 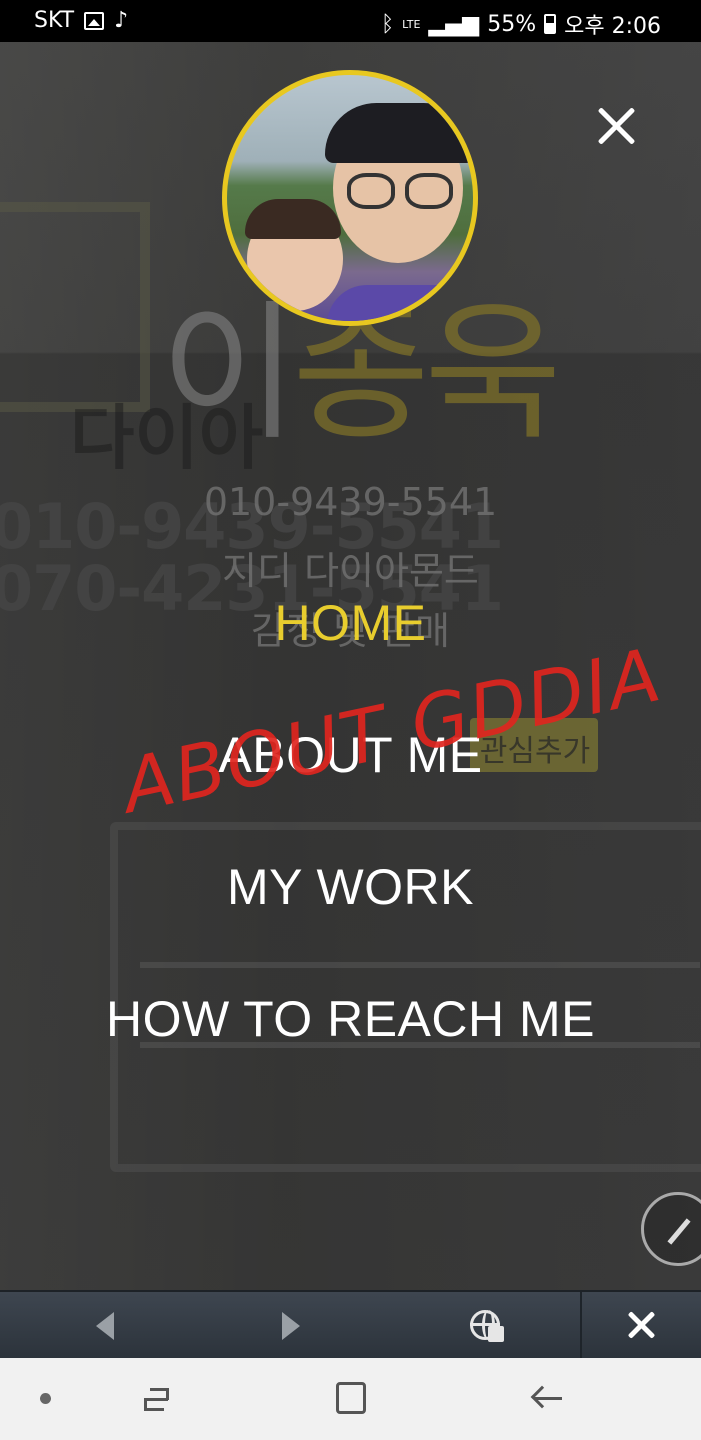 I want to click on battery-percent: 55%, so click(x=512, y=24).